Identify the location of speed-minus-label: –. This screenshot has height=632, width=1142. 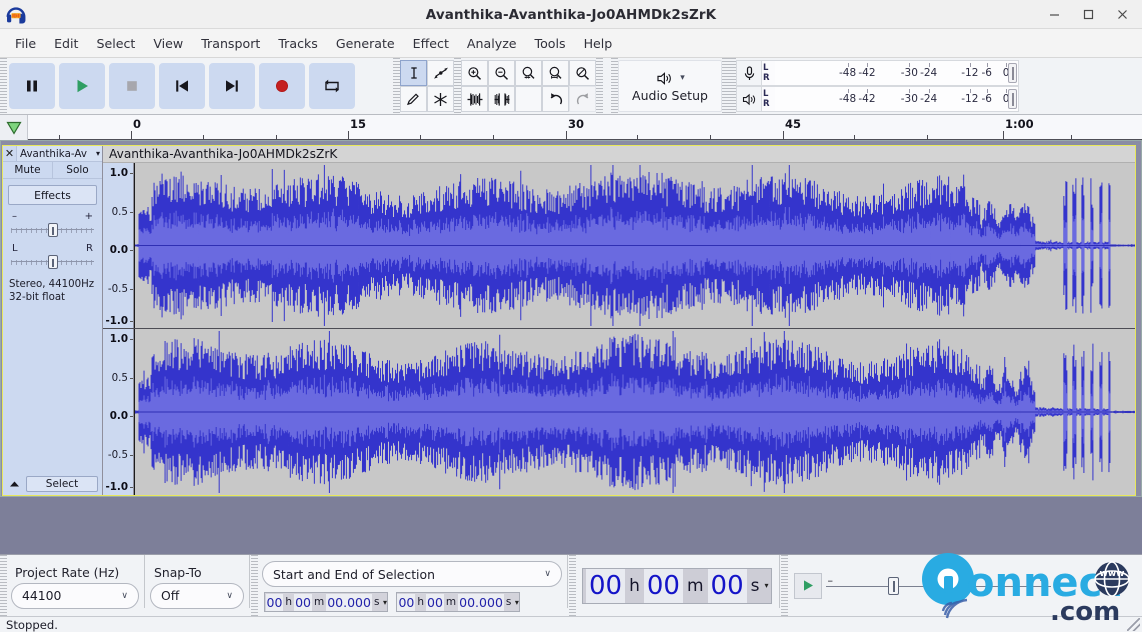
(830, 580).